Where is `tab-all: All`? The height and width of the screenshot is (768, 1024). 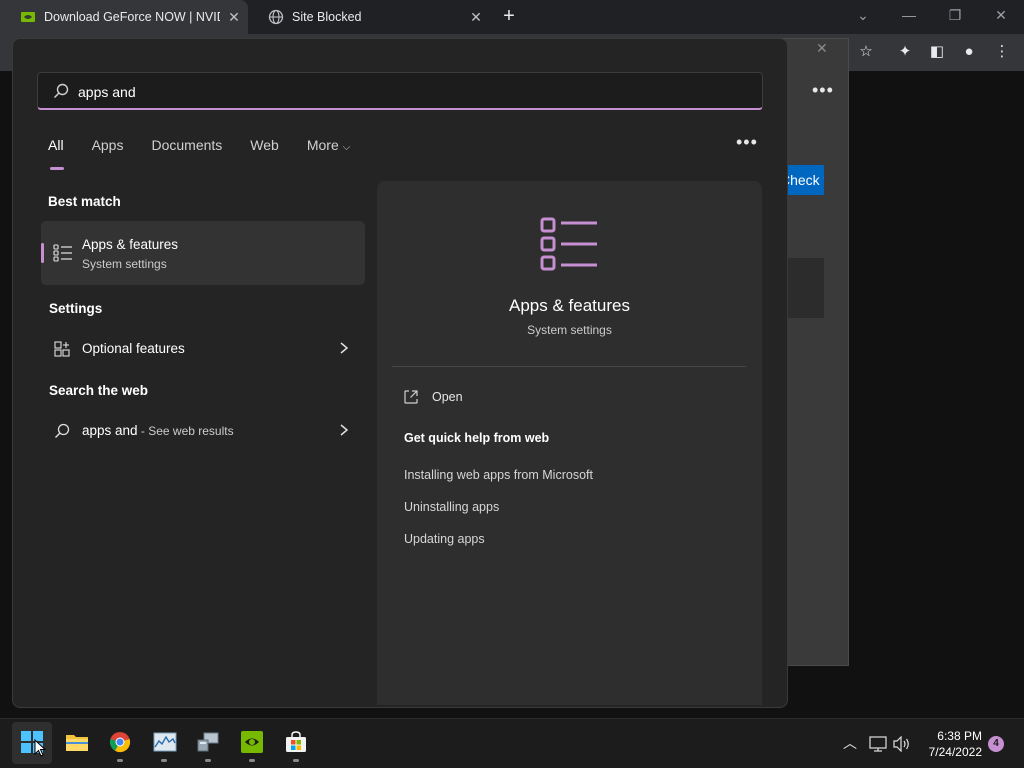
tab-all: All is located at coordinates (56, 152).